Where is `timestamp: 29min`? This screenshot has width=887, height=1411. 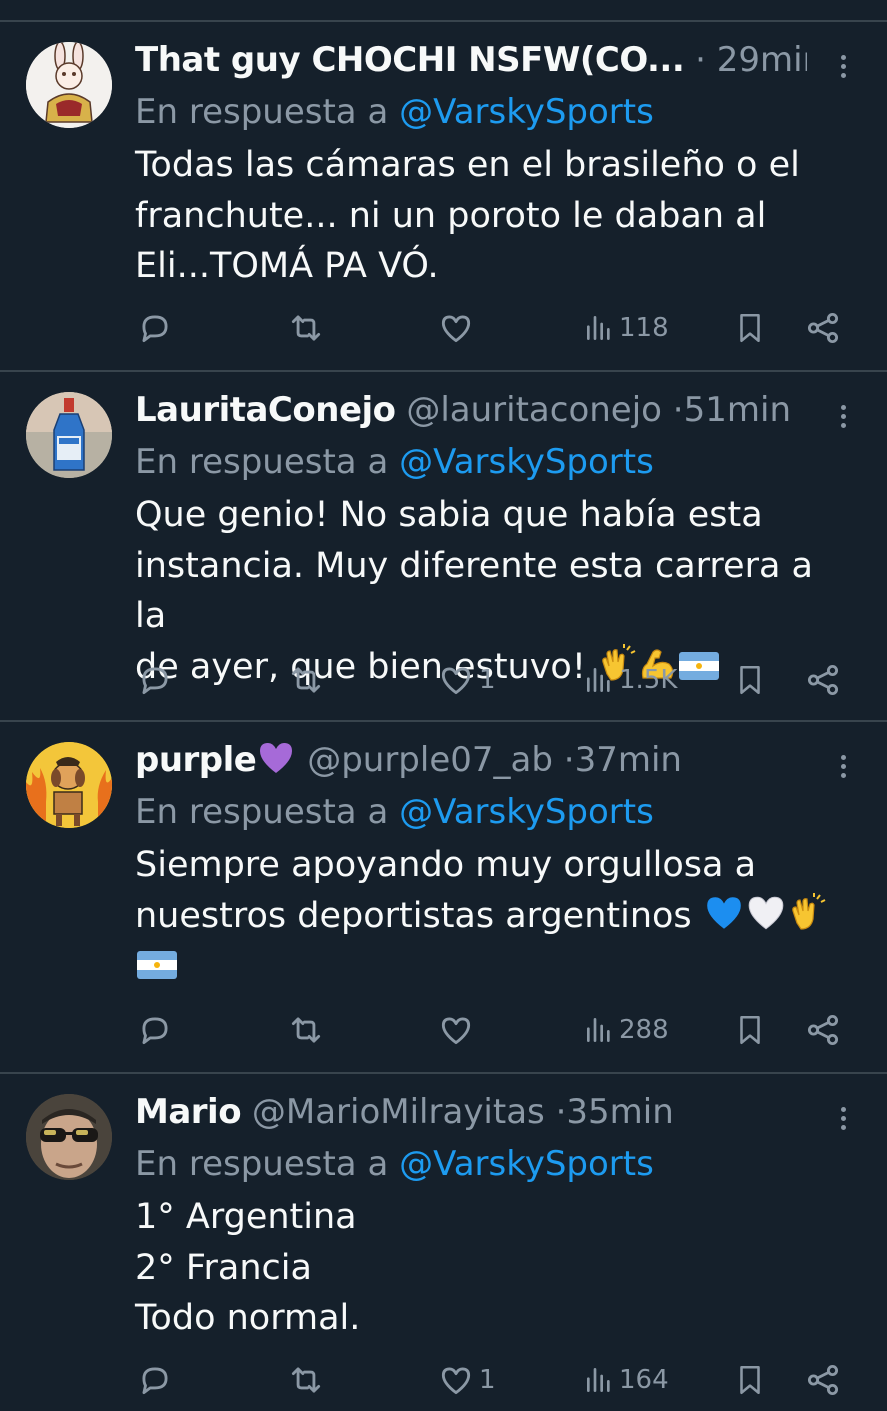
timestamp: 29min is located at coordinates (762, 60).